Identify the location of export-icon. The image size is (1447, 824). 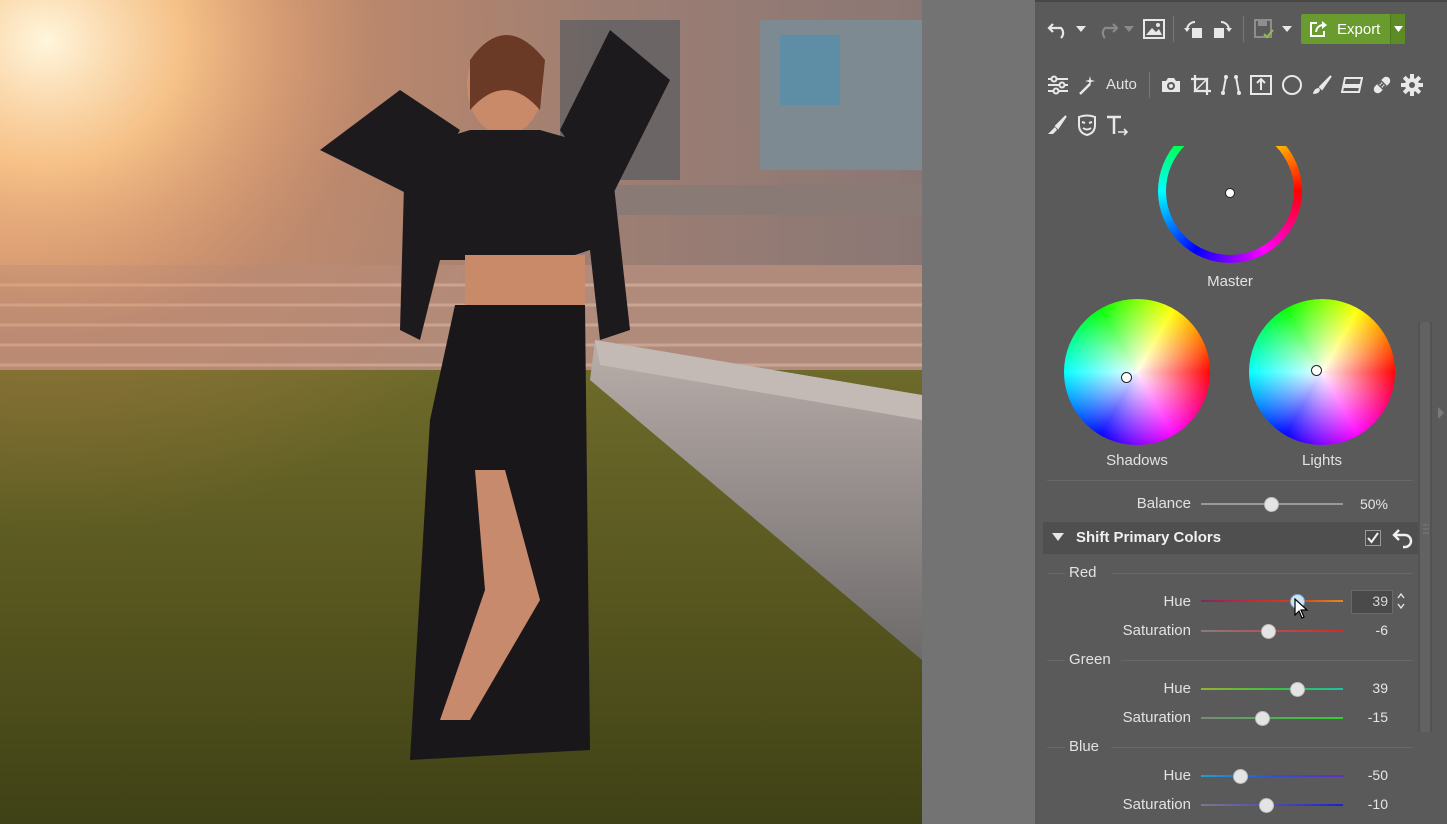
(1319, 29).